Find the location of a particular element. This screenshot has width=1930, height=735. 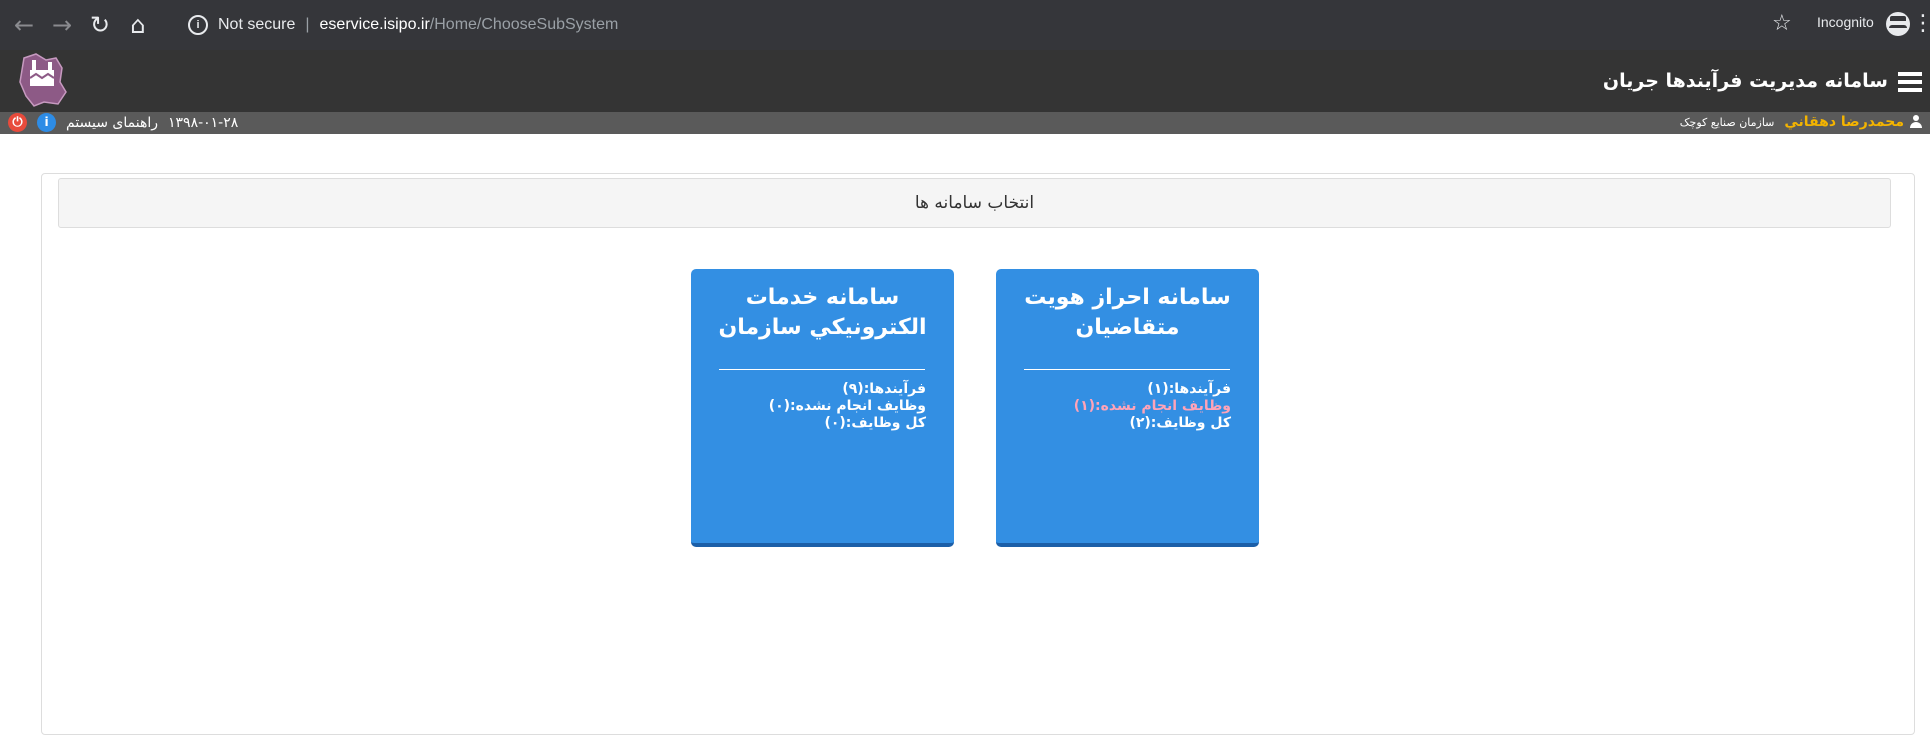

help-link: راهنمای سیستم is located at coordinates (112, 123).